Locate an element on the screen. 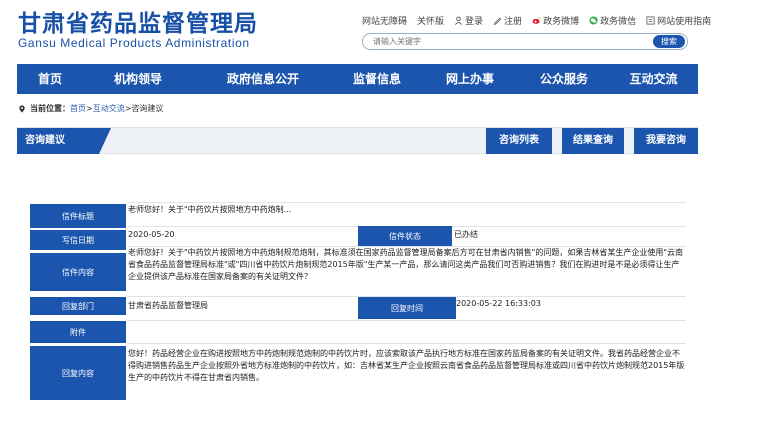 The image size is (761, 445). accessibility-link: 网站无障碍 is located at coordinates (384, 20).